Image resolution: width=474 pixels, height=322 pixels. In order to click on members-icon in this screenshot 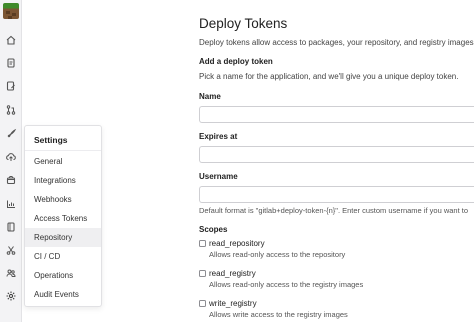, I will do `click(11, 273)`.